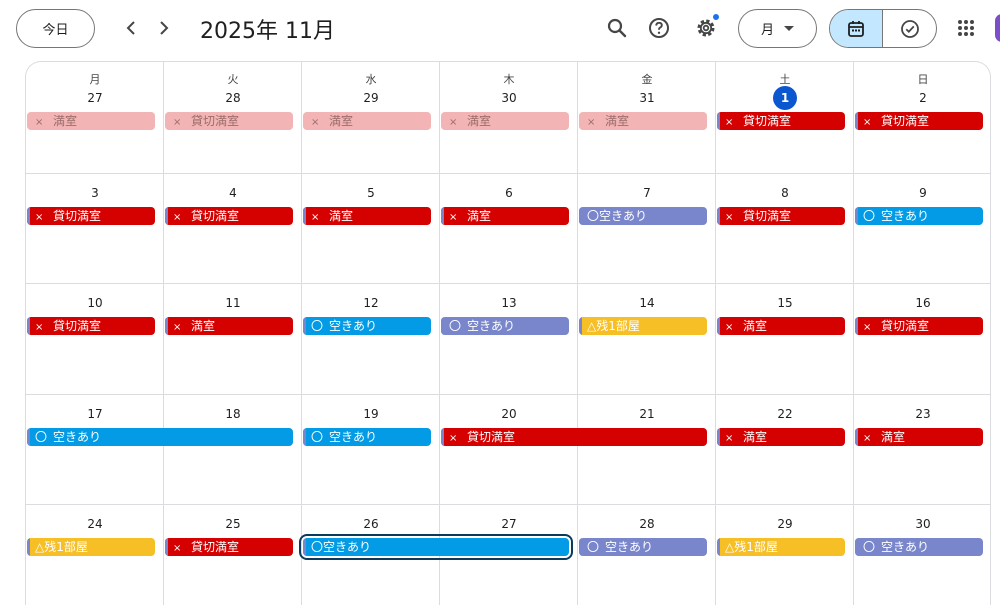  I want to click on day-number: 6, so click(509, 193).